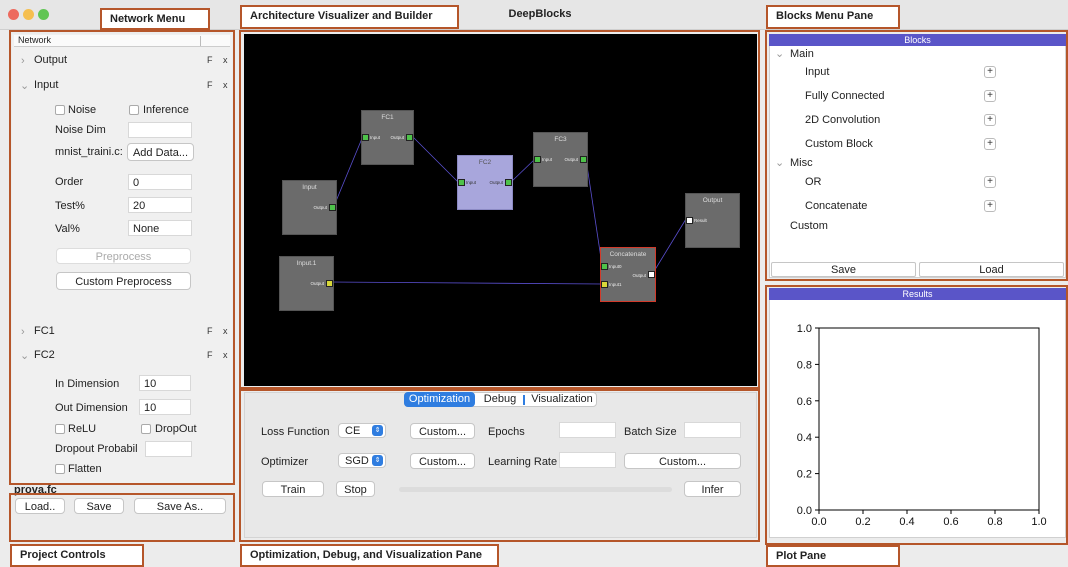  What do you see at coordinates (833, 556) in the screenshot?
I see `callout-plot-pane: Plot Pane` at bounding box center [833, 556].